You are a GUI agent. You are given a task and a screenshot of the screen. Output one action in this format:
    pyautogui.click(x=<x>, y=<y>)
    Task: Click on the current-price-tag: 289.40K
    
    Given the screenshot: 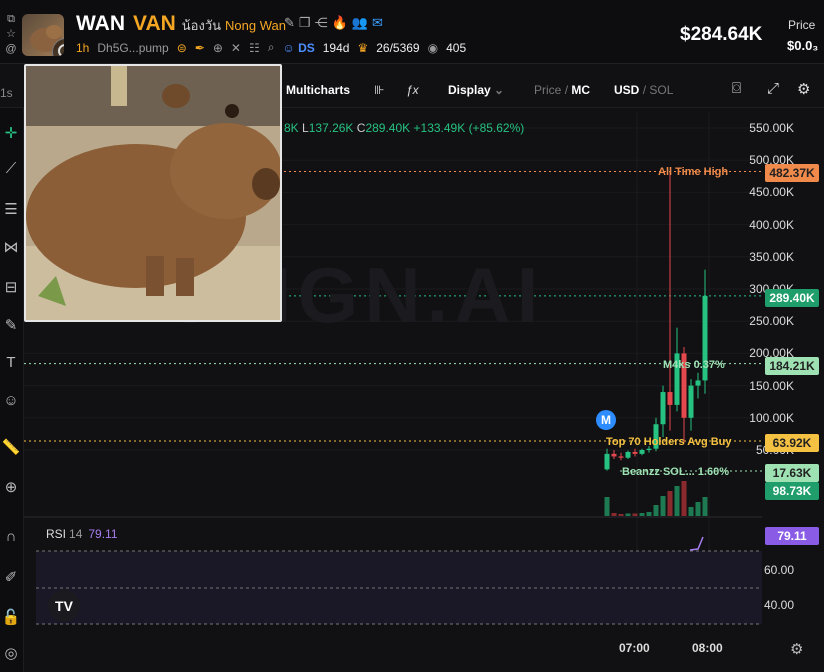 What is the action you would take?
    pyautogui.click(x=792, y=298)
    